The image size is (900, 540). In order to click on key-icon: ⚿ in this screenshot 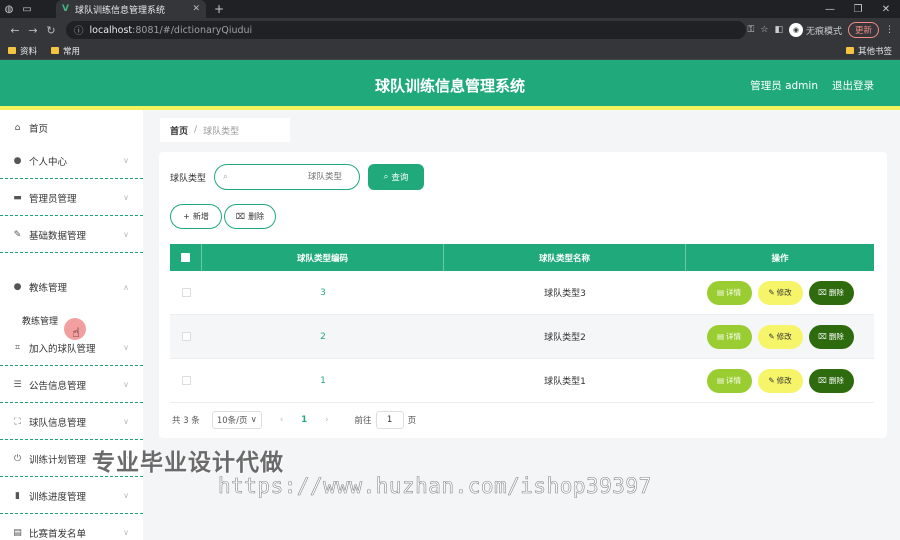, I will do `click(751, 30)`.